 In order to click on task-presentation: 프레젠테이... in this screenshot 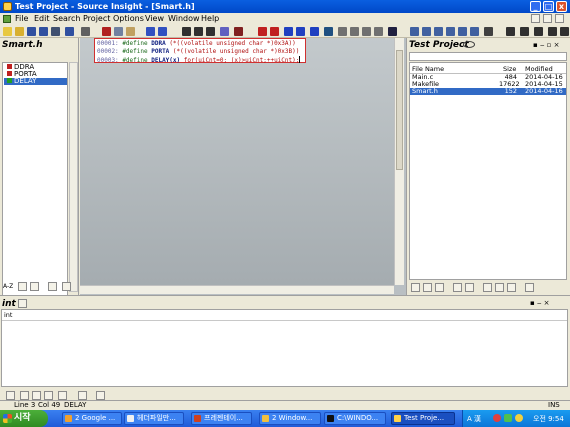, I will do `click(221, 418)`.